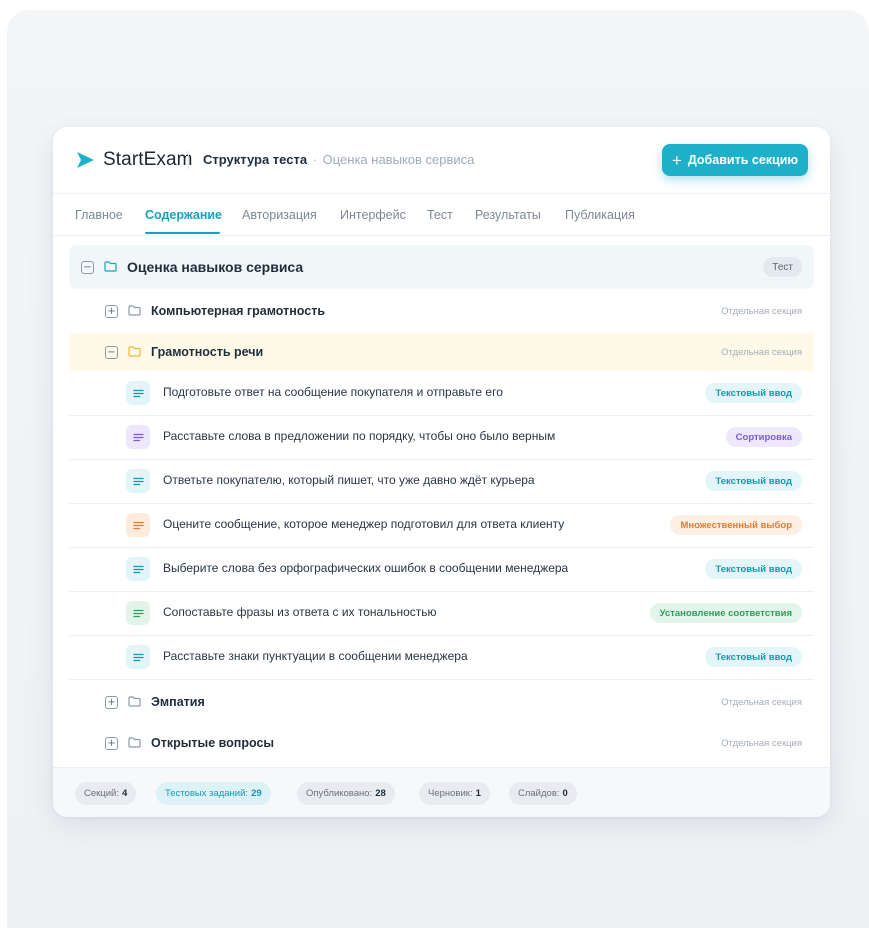  What do you see at coordinates (450, 793) in the screenshot?
I see `stat-label: Черновик:` at bounding box center [450, 793].